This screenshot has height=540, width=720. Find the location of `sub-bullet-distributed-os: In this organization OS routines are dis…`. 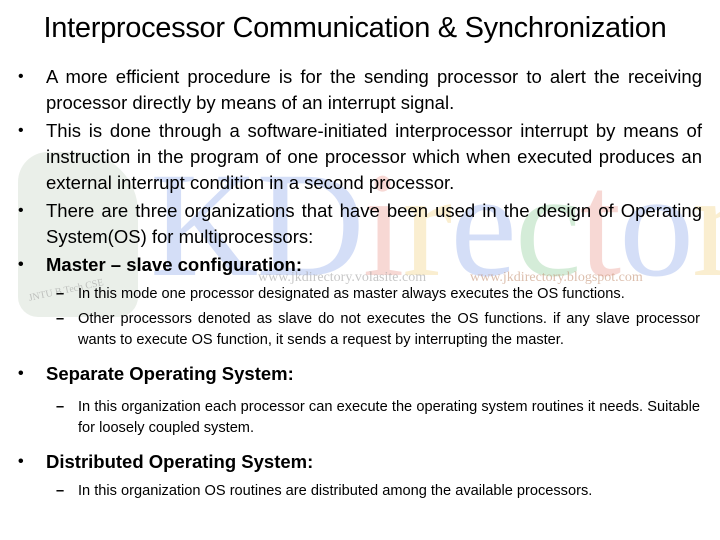

sub-bullet-distributed-os: In this organization OS routines are dis… is located at coordinates (378, 491).